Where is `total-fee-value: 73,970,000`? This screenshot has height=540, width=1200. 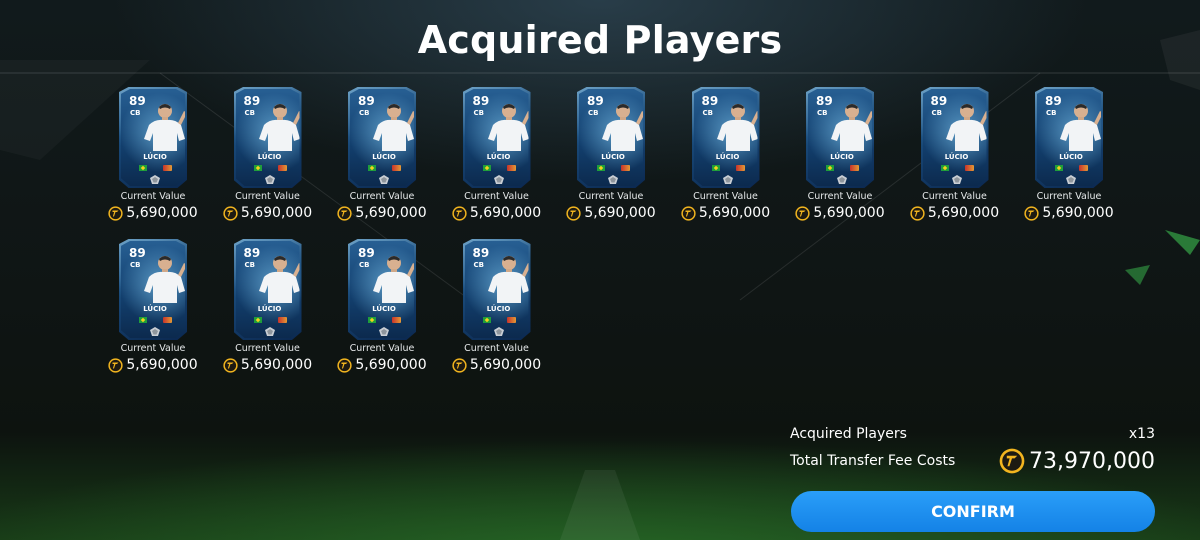 total-fee-value: 73,970,000 is located at coordinates (1092, 461).